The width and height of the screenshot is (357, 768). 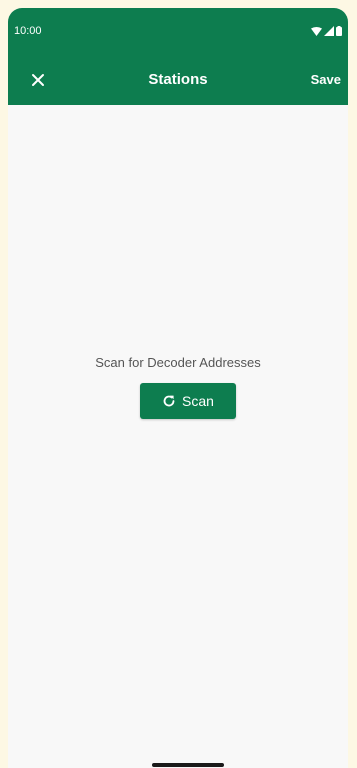 I want to click on save-button: Save, so click(x=326, y=79).